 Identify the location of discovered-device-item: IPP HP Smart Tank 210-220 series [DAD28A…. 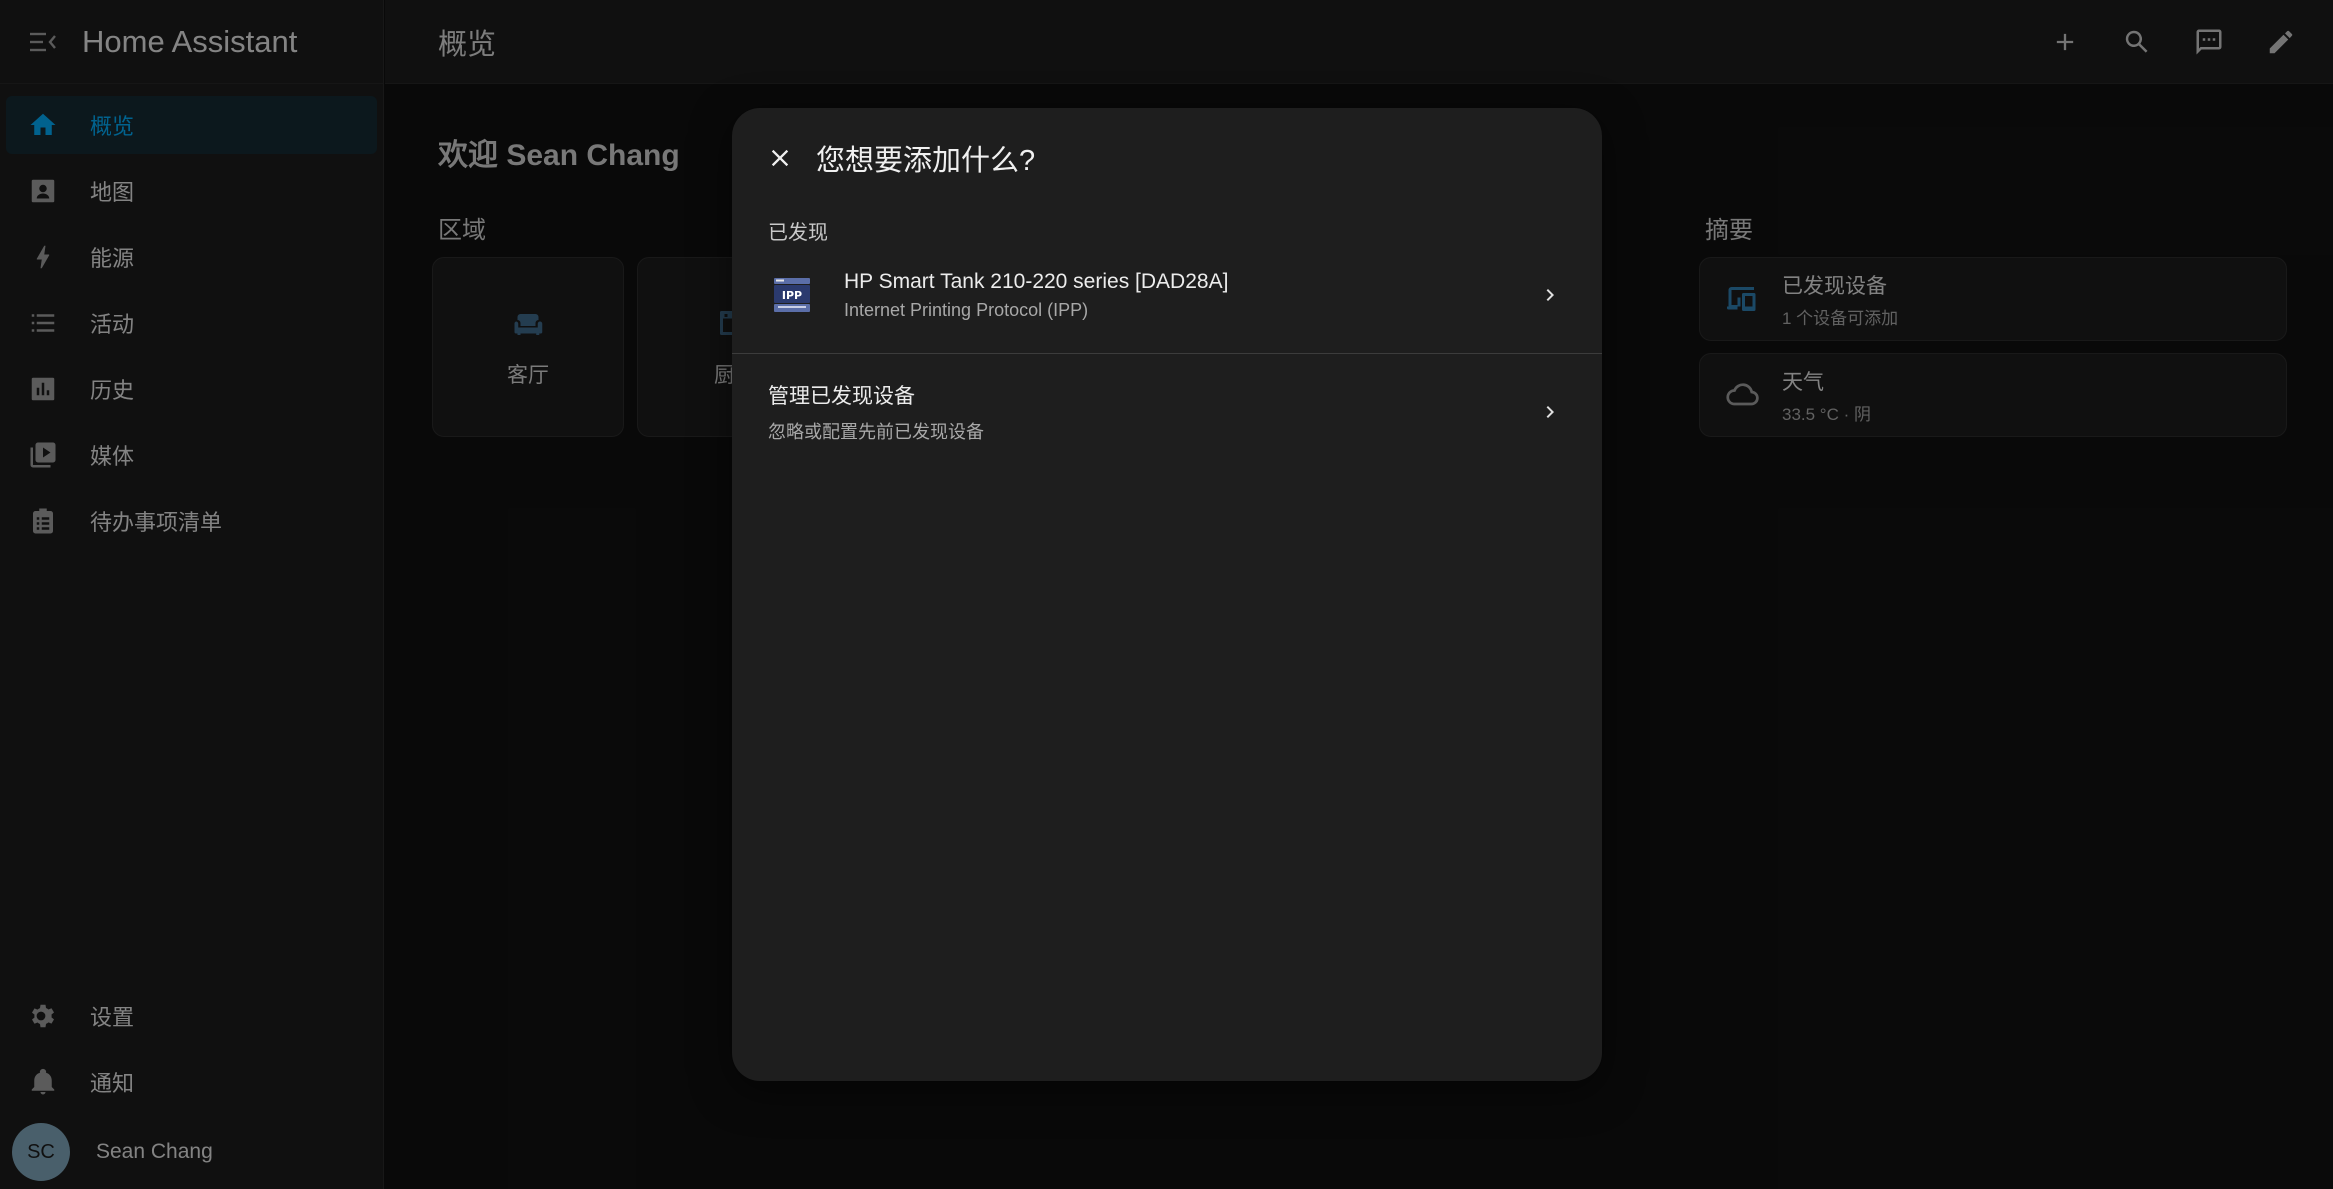
(1167, 295).